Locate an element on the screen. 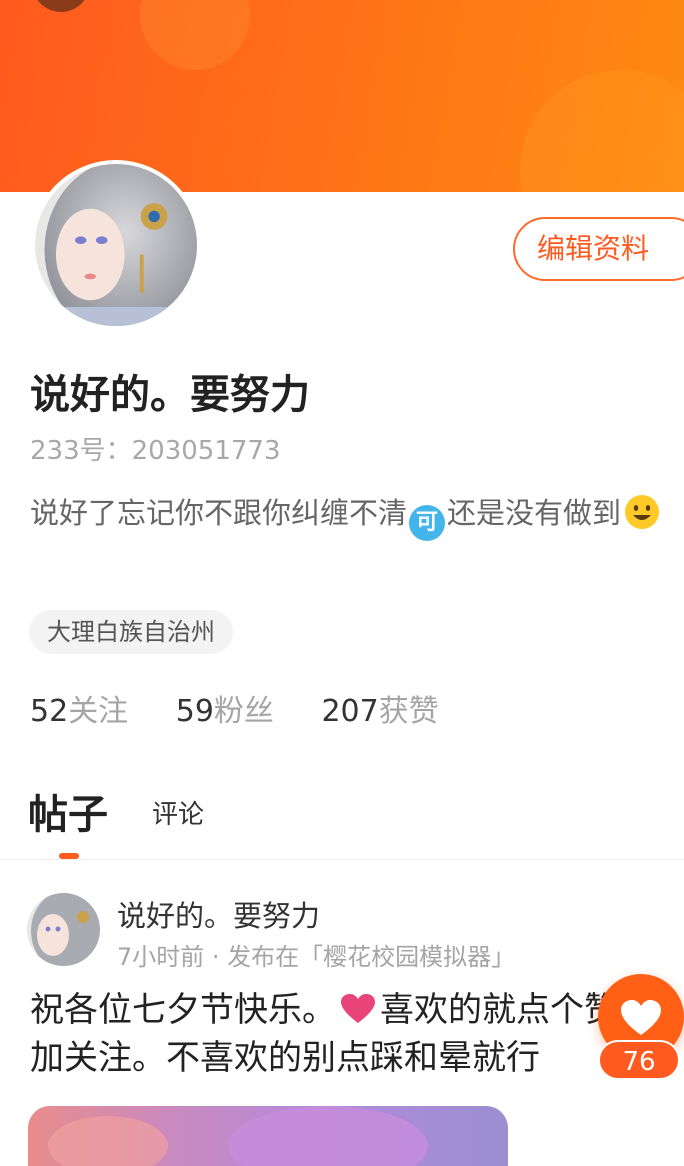 This screenshot has height=1166, width=684. stat-label: 关注 is located at coordinates (98, 711).